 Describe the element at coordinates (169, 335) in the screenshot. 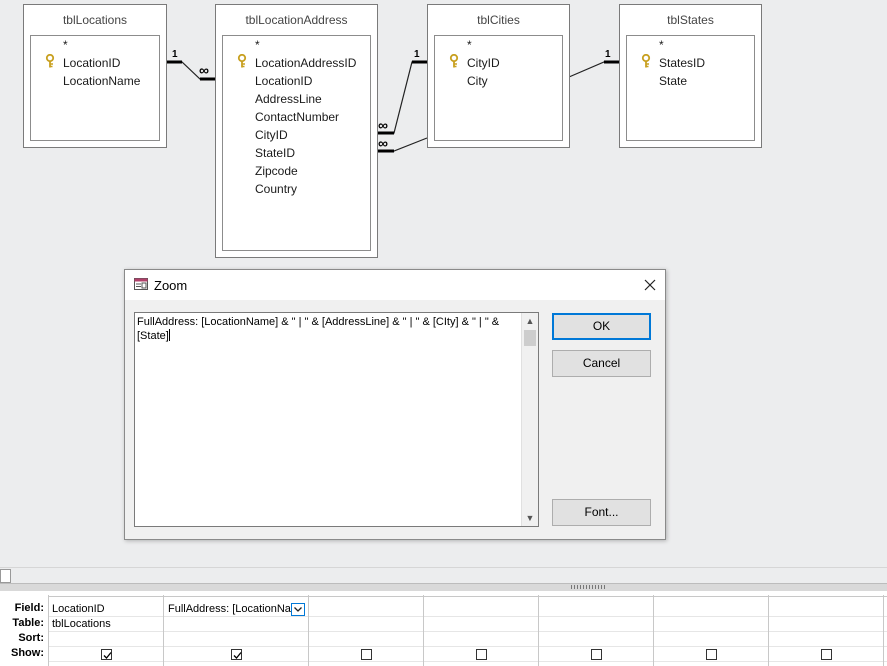

I see `text-caret` at that location.